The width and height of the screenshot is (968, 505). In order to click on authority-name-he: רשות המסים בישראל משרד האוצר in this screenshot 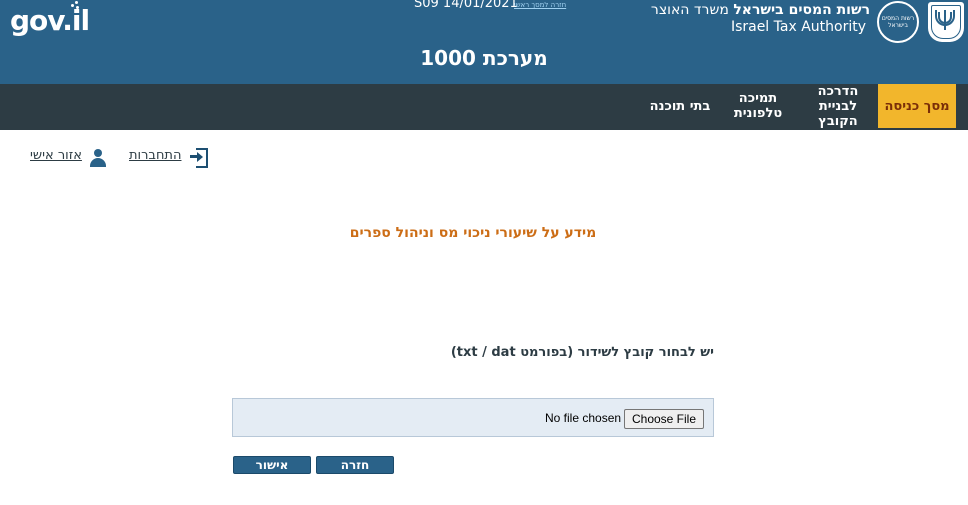, I will do `click(760, 10)`.